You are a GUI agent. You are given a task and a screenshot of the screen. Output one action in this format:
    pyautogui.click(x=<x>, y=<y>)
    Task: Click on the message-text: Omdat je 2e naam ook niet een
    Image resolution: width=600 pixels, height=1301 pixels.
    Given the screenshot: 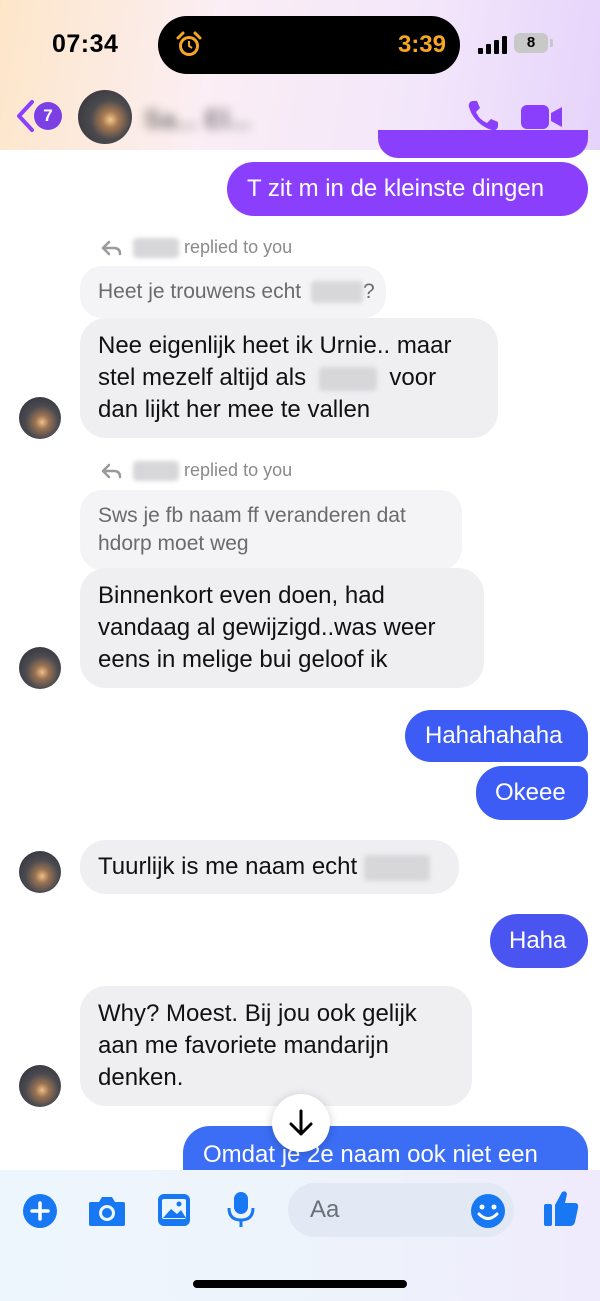 What is the action you would take?
    pyautogui.click(x=370, y=1154)
    